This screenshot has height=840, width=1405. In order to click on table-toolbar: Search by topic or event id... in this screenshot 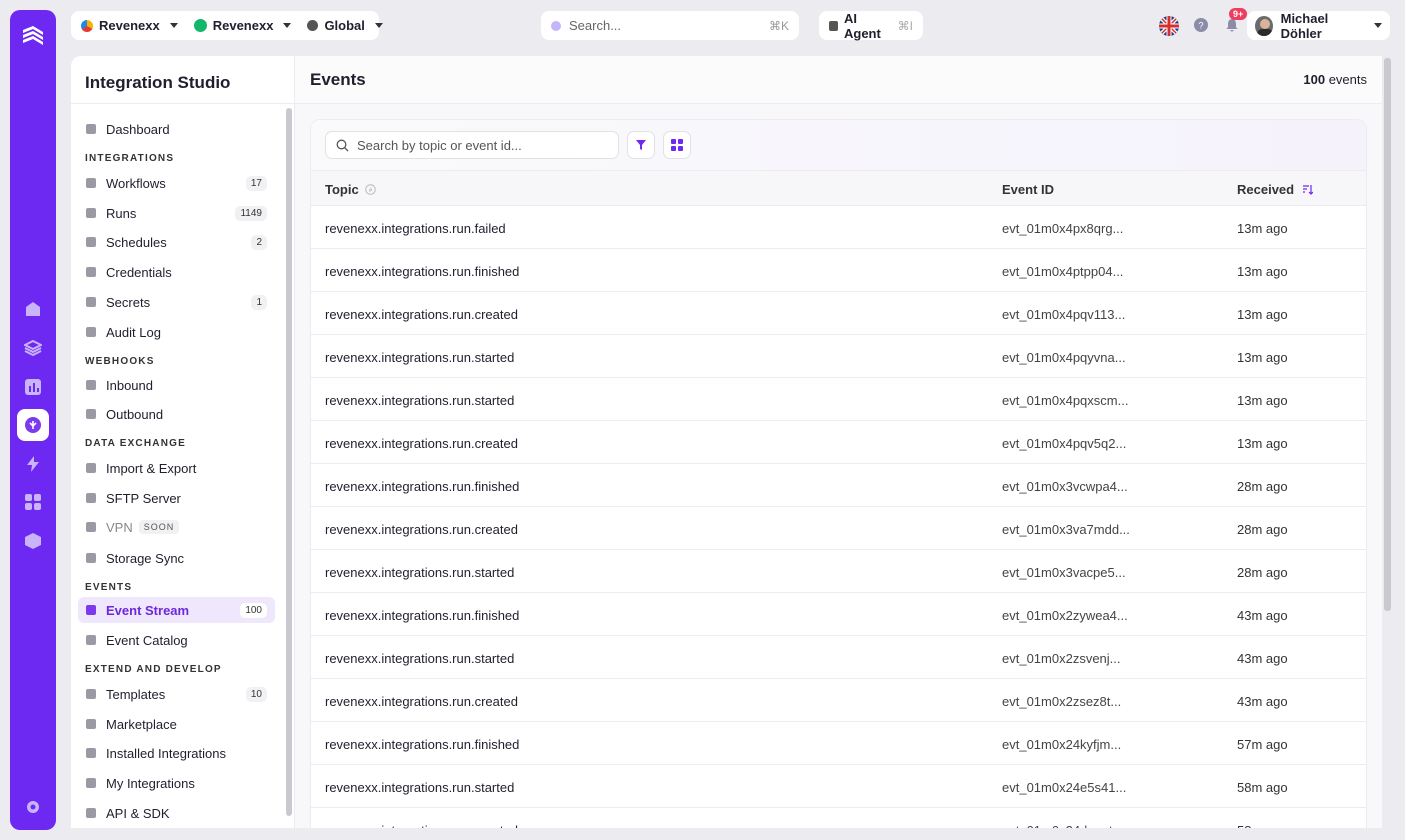, I will do `click(838, 145)`.